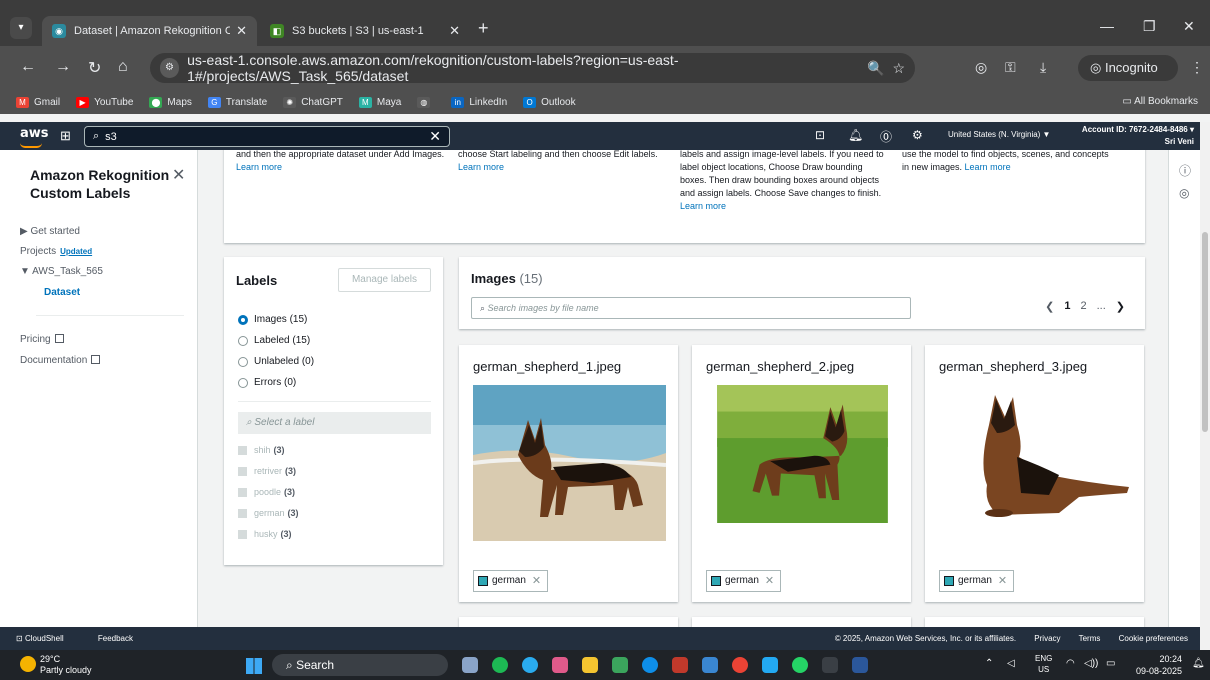 Image resolution: width=1210 pixels, height=680 pixels. I want to click on volume-icon: ◁)), so click(1091, 663).